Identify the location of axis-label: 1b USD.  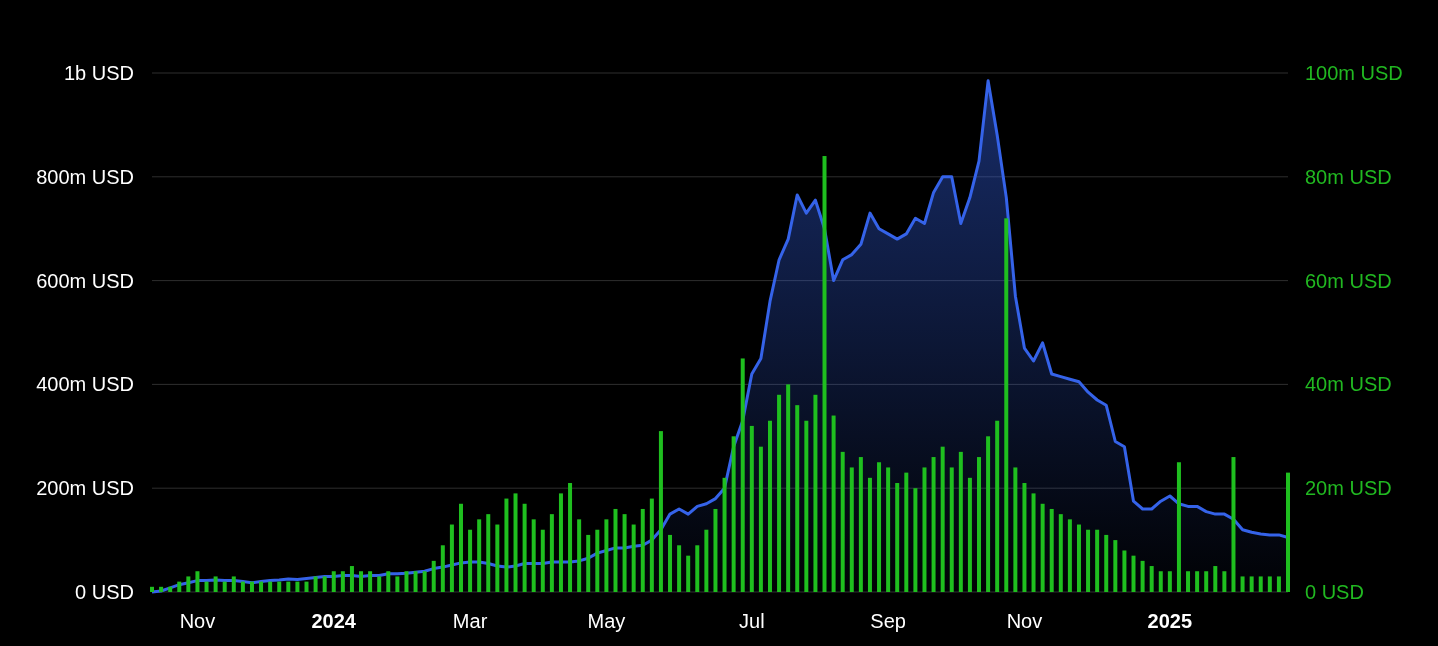
(98, 73).